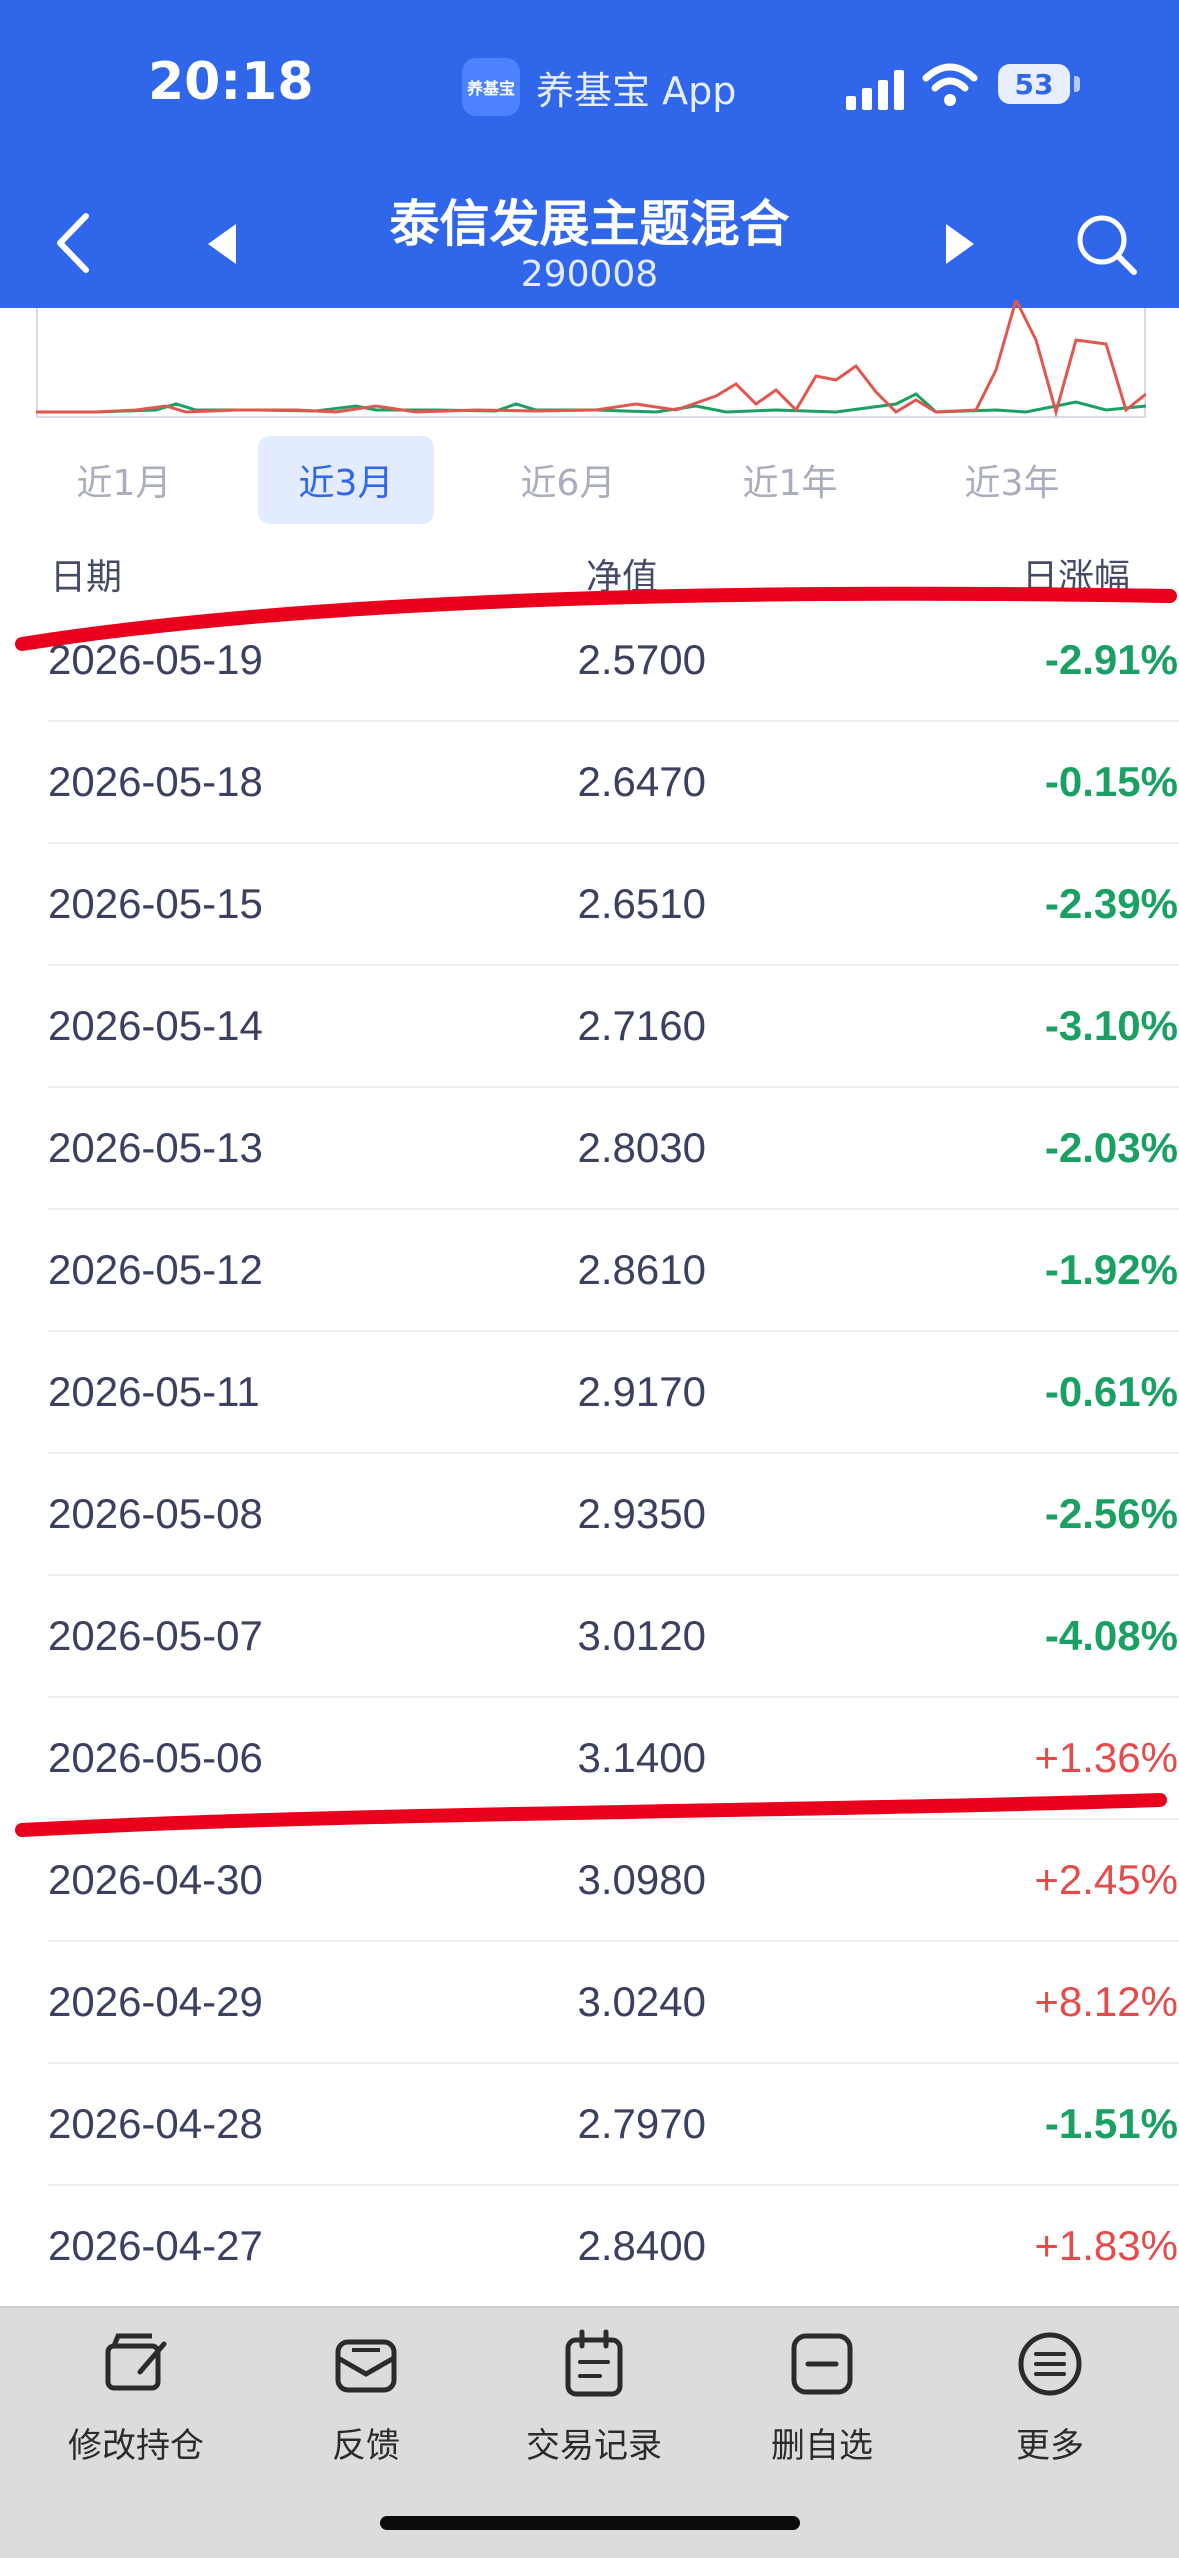  I want to click on table-row: 2026-05-11 2.9170 -0.61%, so click(613, 1393).